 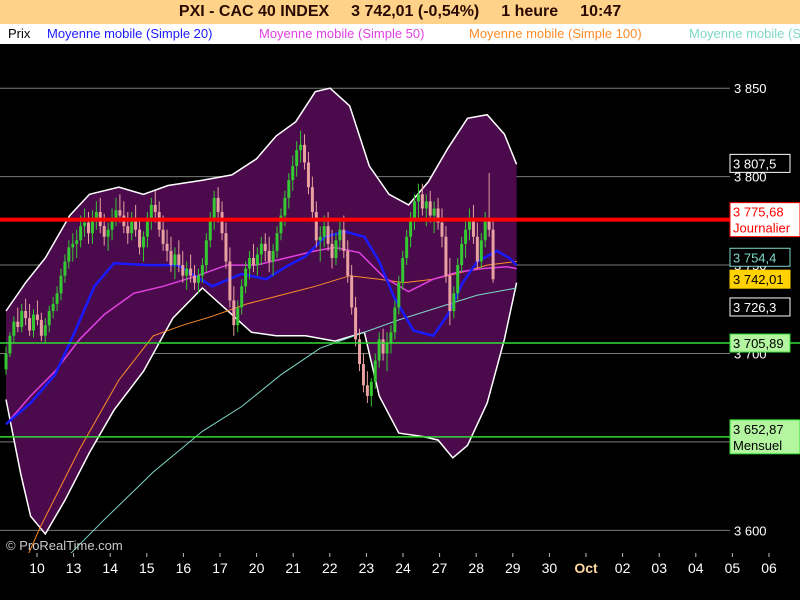 I want to click on x-tick-label: 06, so click(x=769, y=568).